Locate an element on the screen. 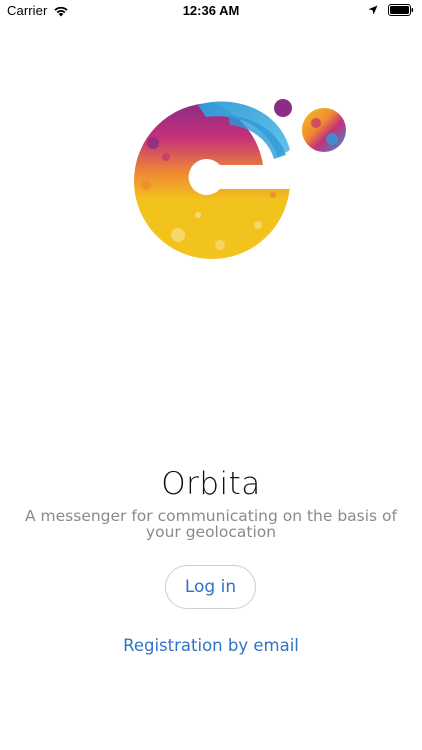 The width and height of the screenshot is (422, 750). status-bar: Carrier 12:36 AM is located at coordinates (211, 11).